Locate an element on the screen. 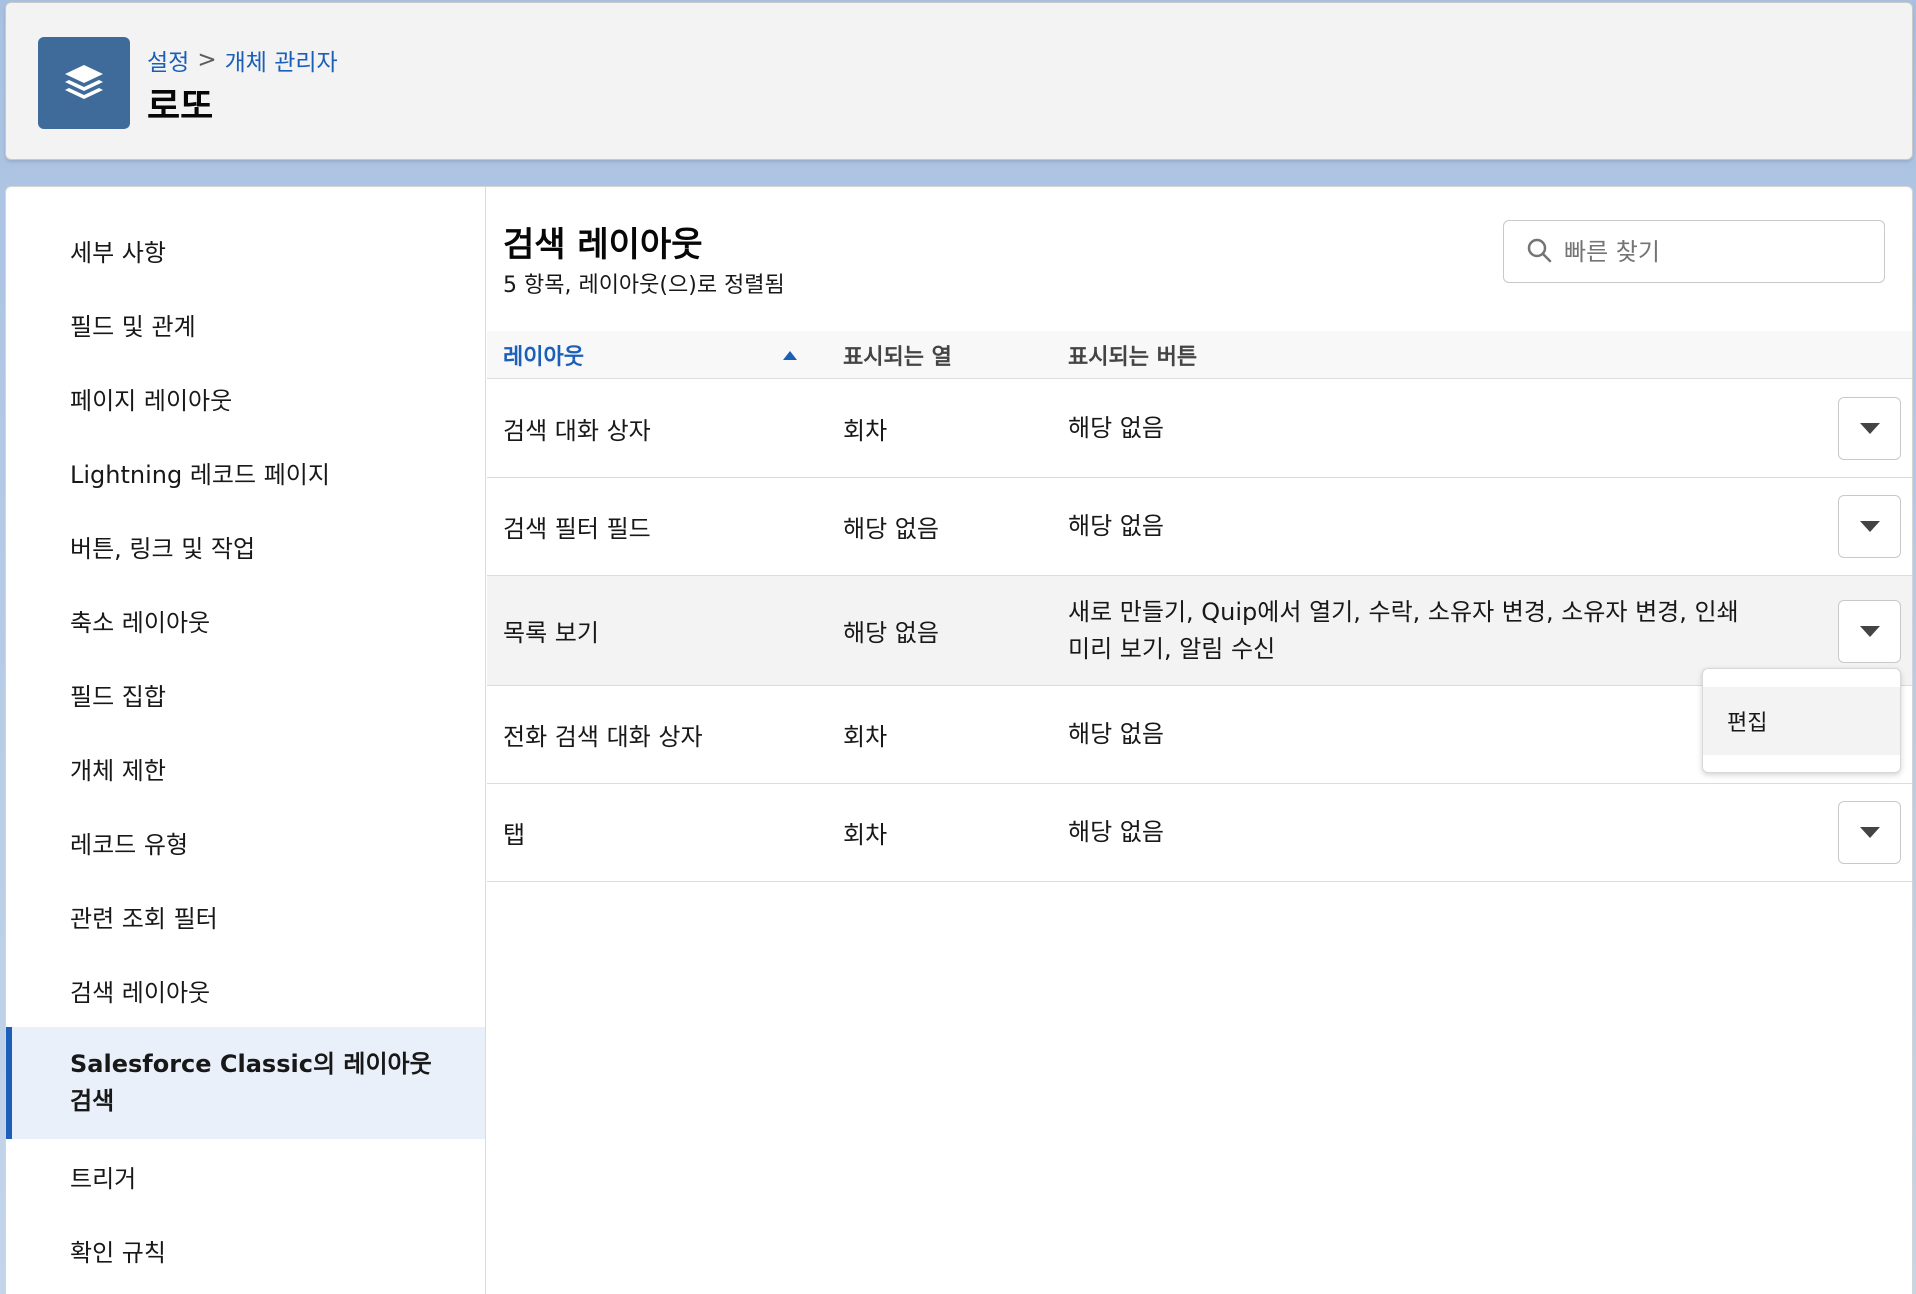 The width and height of the screenshot is (1916, 1294). table-row: 검색 필터 필드 해당 없음 해당 없음 is located at coordinates (1199, 527).